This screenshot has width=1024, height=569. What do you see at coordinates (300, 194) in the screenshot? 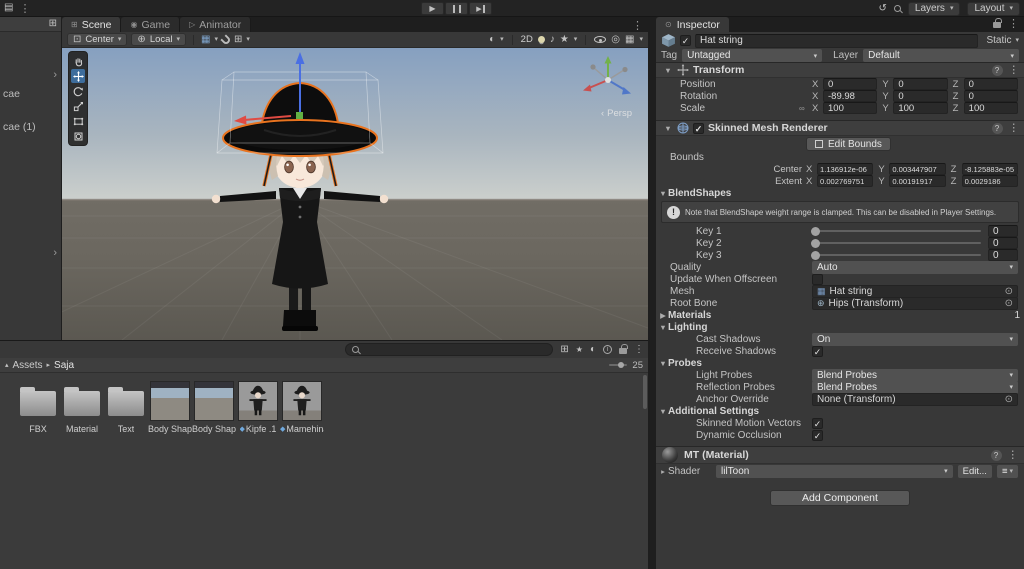
I see `character-model` at bounding box center [300, 194].